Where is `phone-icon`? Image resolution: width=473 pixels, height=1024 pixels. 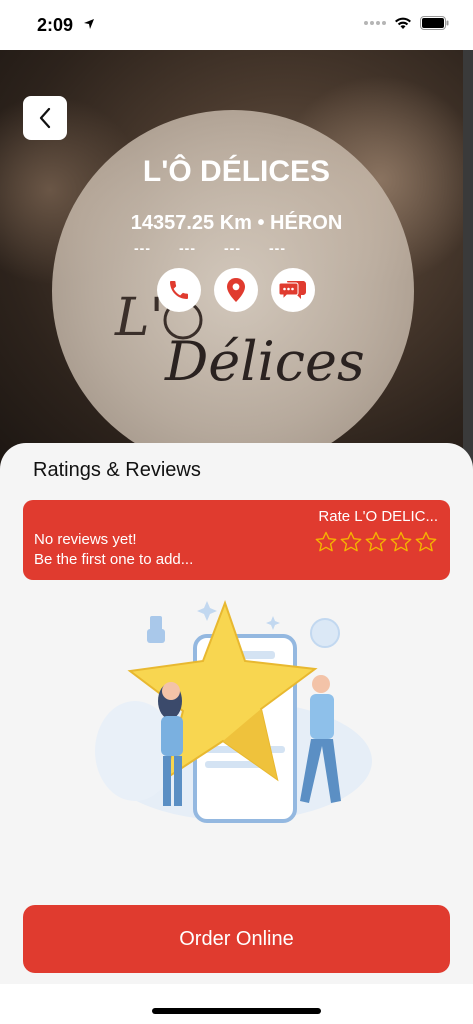 phone-icon is located at coordinates (179, 290).